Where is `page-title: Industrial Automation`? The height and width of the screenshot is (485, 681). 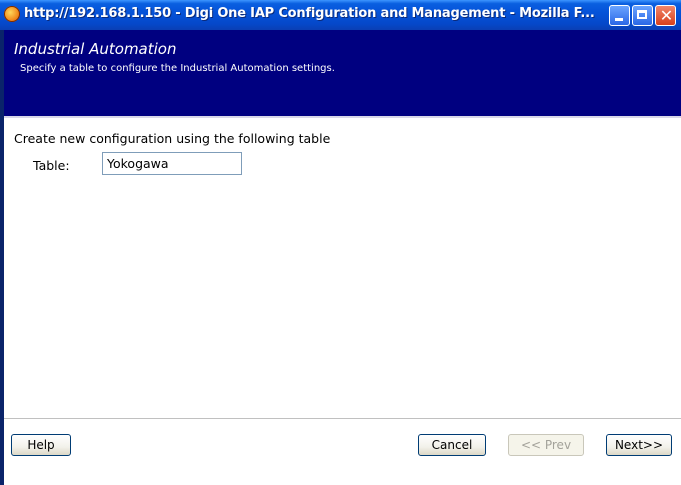
page-title: Industrial Automation is located at coordinates (95, 49).